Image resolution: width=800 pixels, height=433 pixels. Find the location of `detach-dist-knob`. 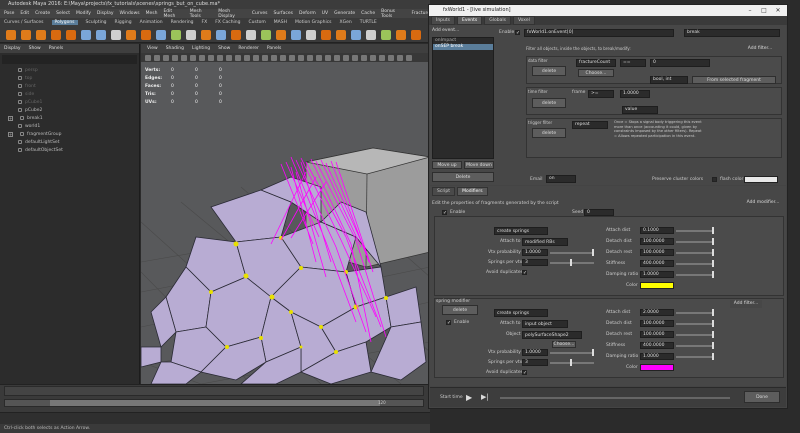

detach-dist-knob is located at coordinates (713, 323).